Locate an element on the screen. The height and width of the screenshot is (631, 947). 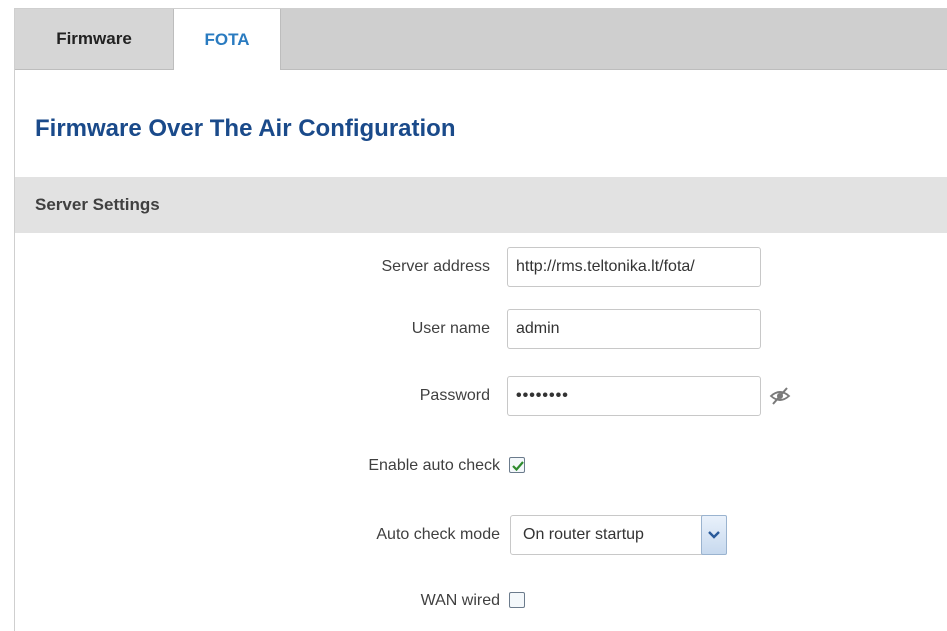
server-address-row: Server address is located at coordinates (481, 267).